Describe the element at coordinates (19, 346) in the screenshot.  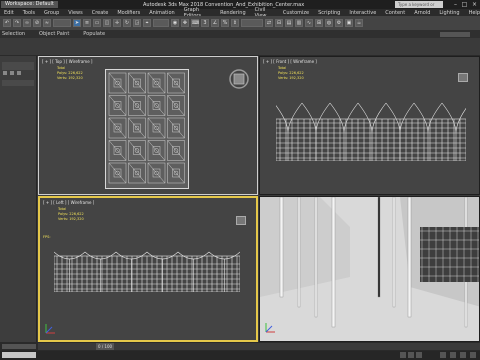
I see `maxscript-listener` at that location.